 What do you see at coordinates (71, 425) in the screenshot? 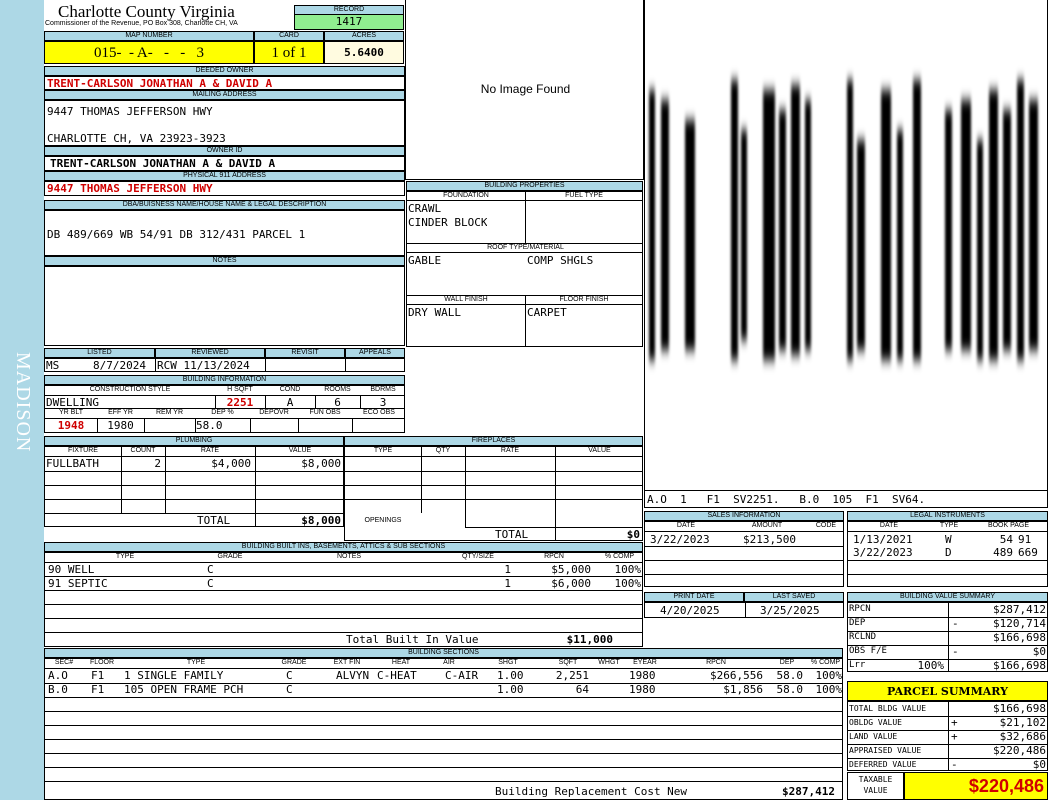
I see `yrblt-value: 1948` at bounding box center [71, 425].